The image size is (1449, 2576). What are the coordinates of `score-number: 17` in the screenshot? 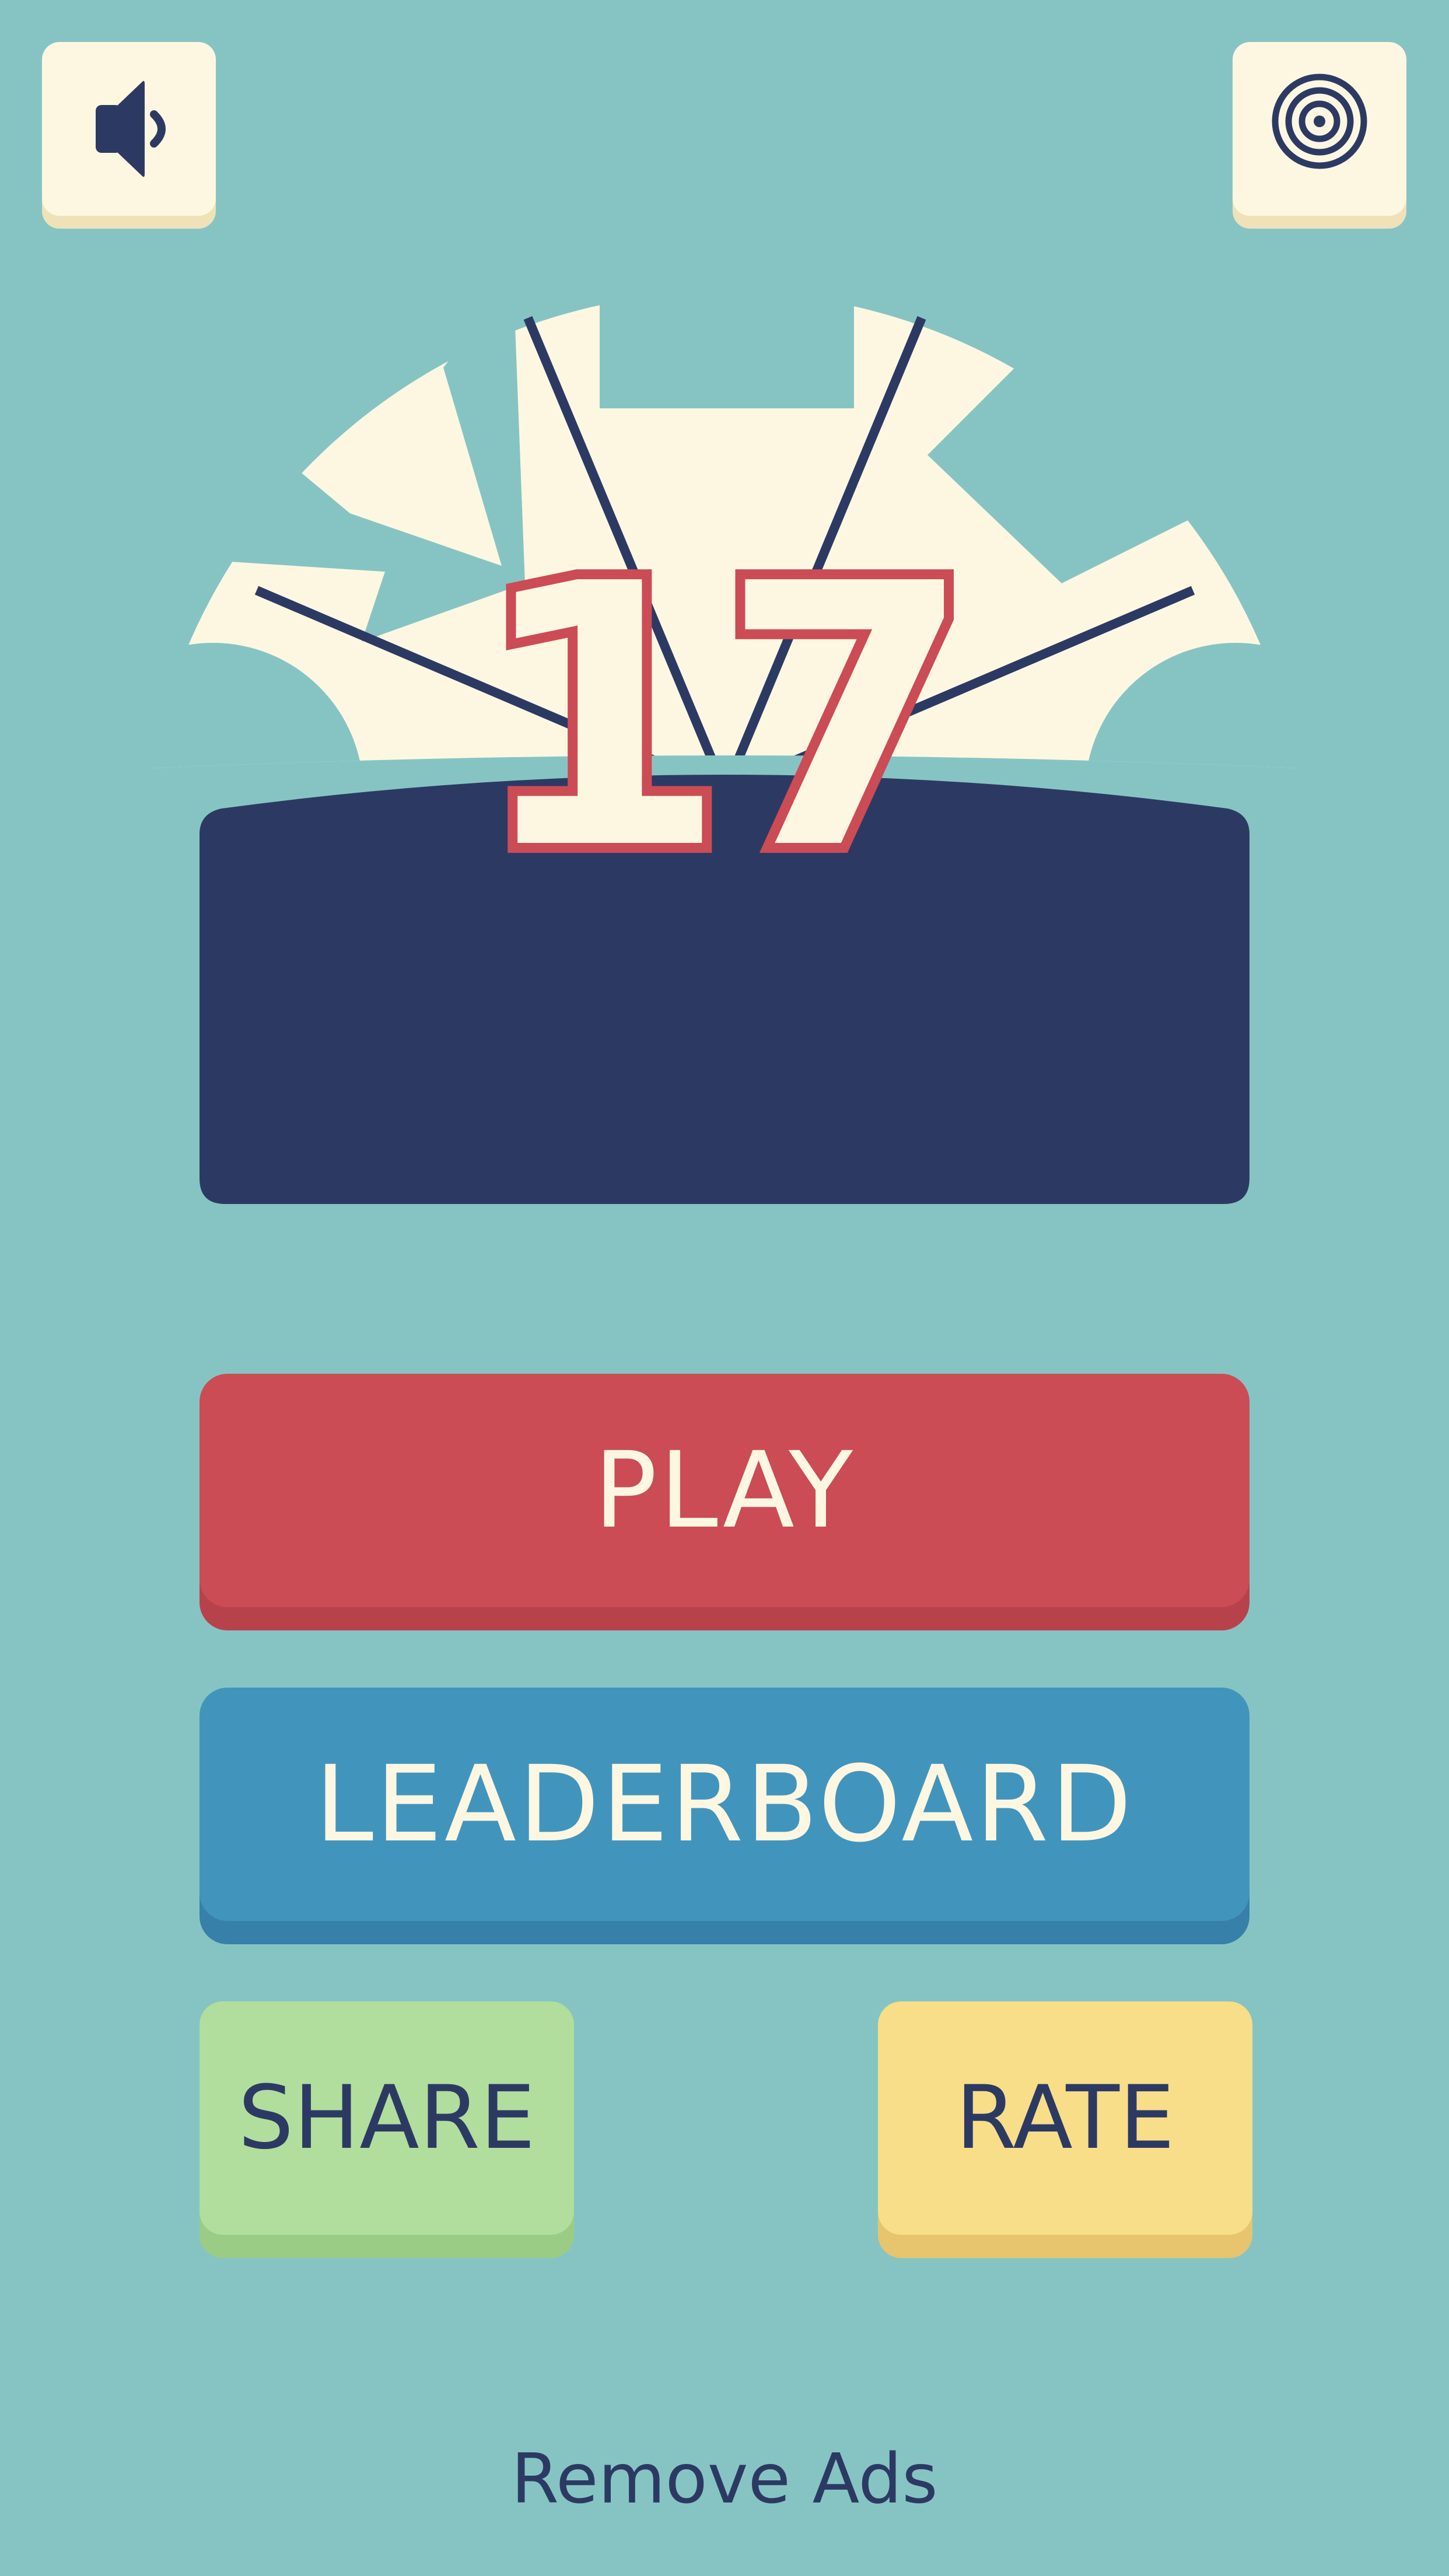 It's located at (721, 718).